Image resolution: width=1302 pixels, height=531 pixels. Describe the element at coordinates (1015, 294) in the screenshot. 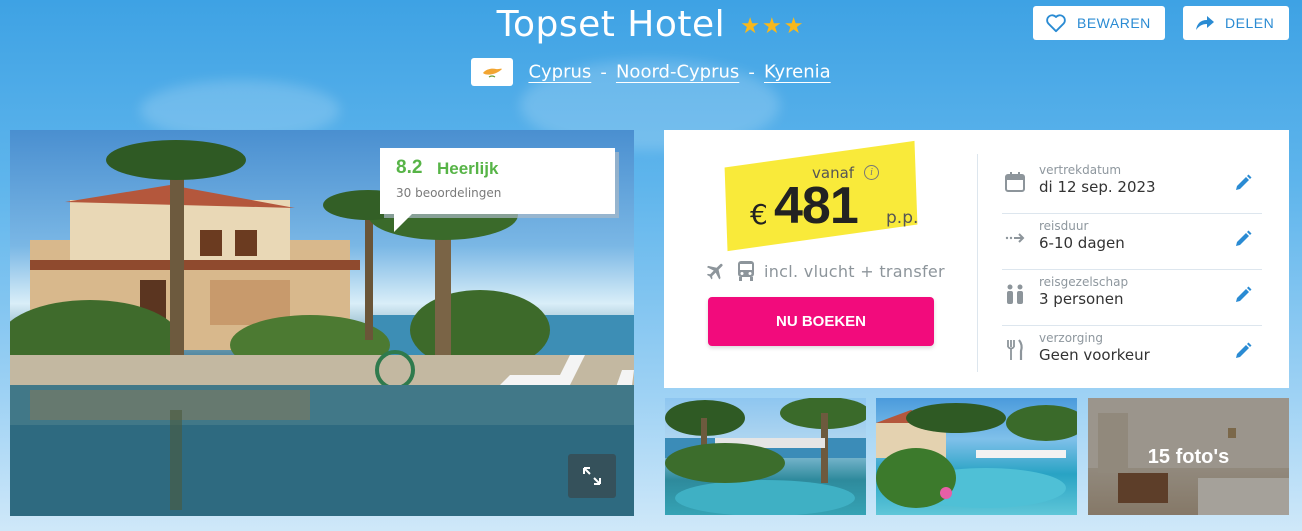

I see `people-icon` at that location.